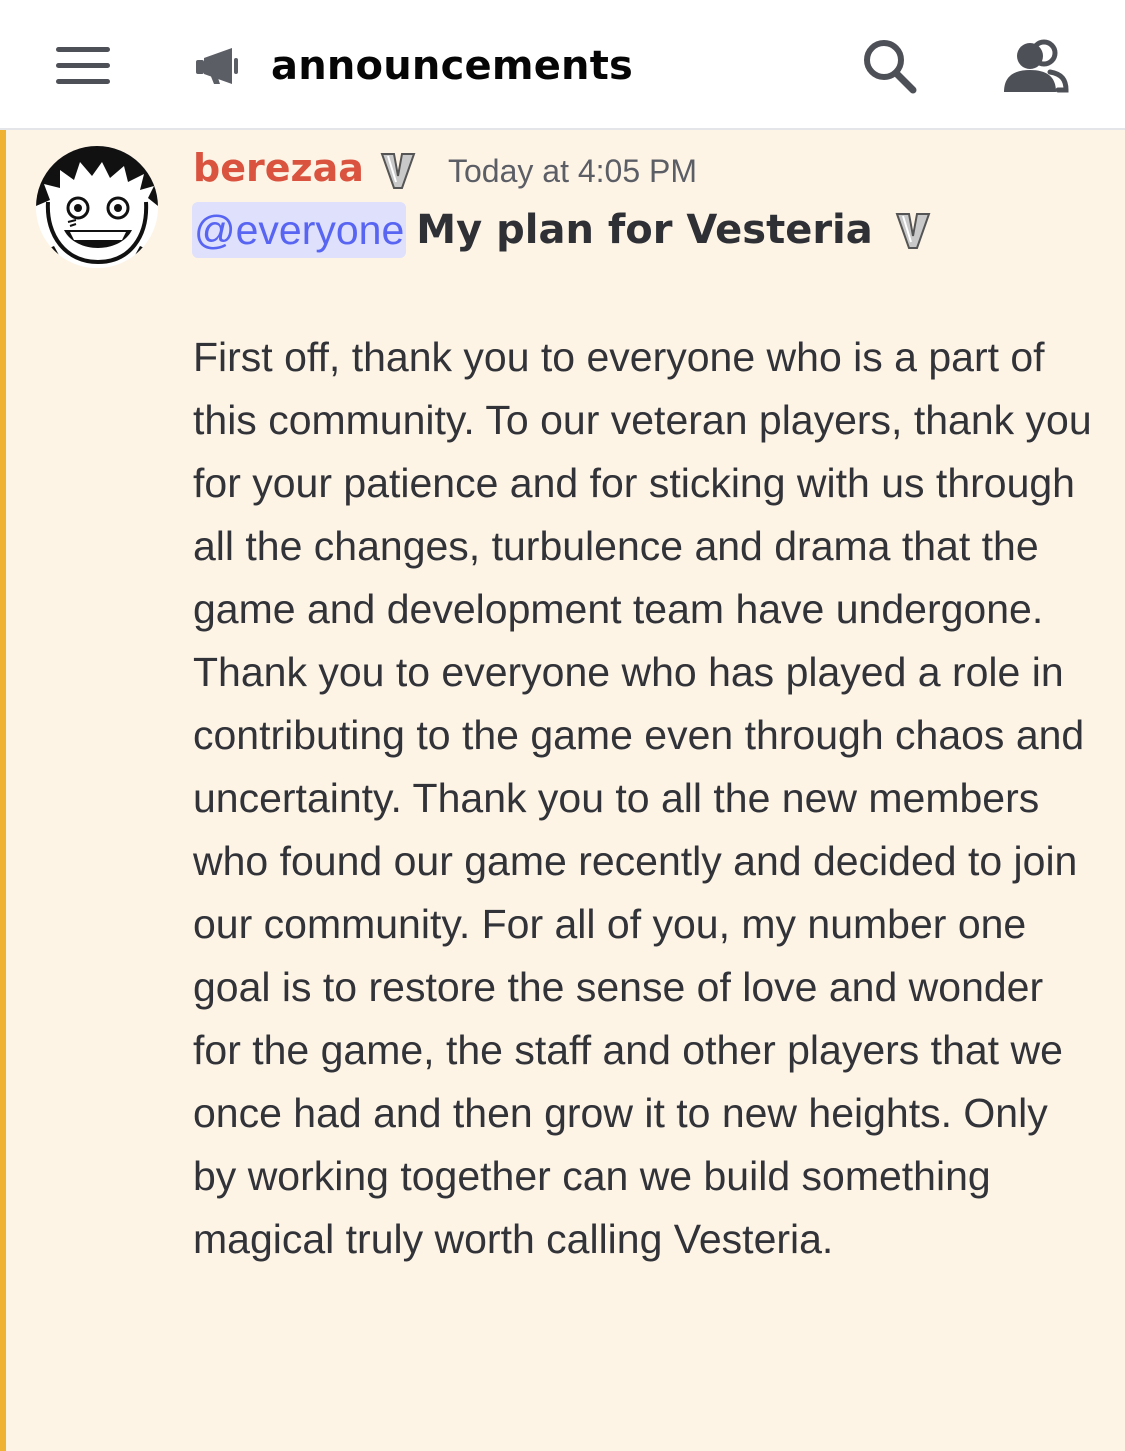 The image size is (1125, 1451). I want to click on message-title-line: @everyone My plan for Vesteria, so click(561, 232).